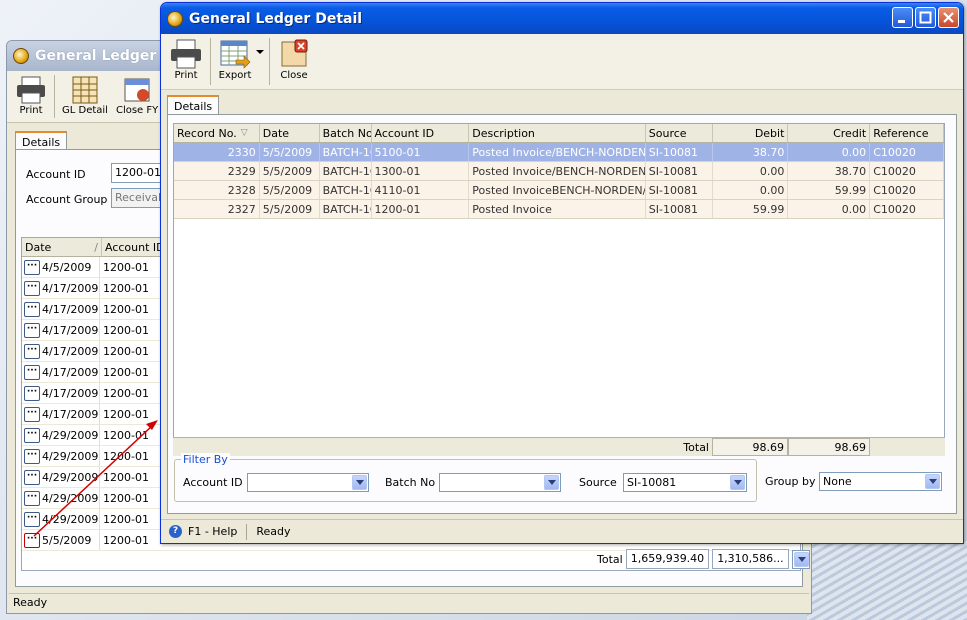 The width and height of the screenshot is (967, 620). What do you see at coordinates (901, 21) in the screenshot?
I see `minimize-icon` at bounding box center [901, 21].